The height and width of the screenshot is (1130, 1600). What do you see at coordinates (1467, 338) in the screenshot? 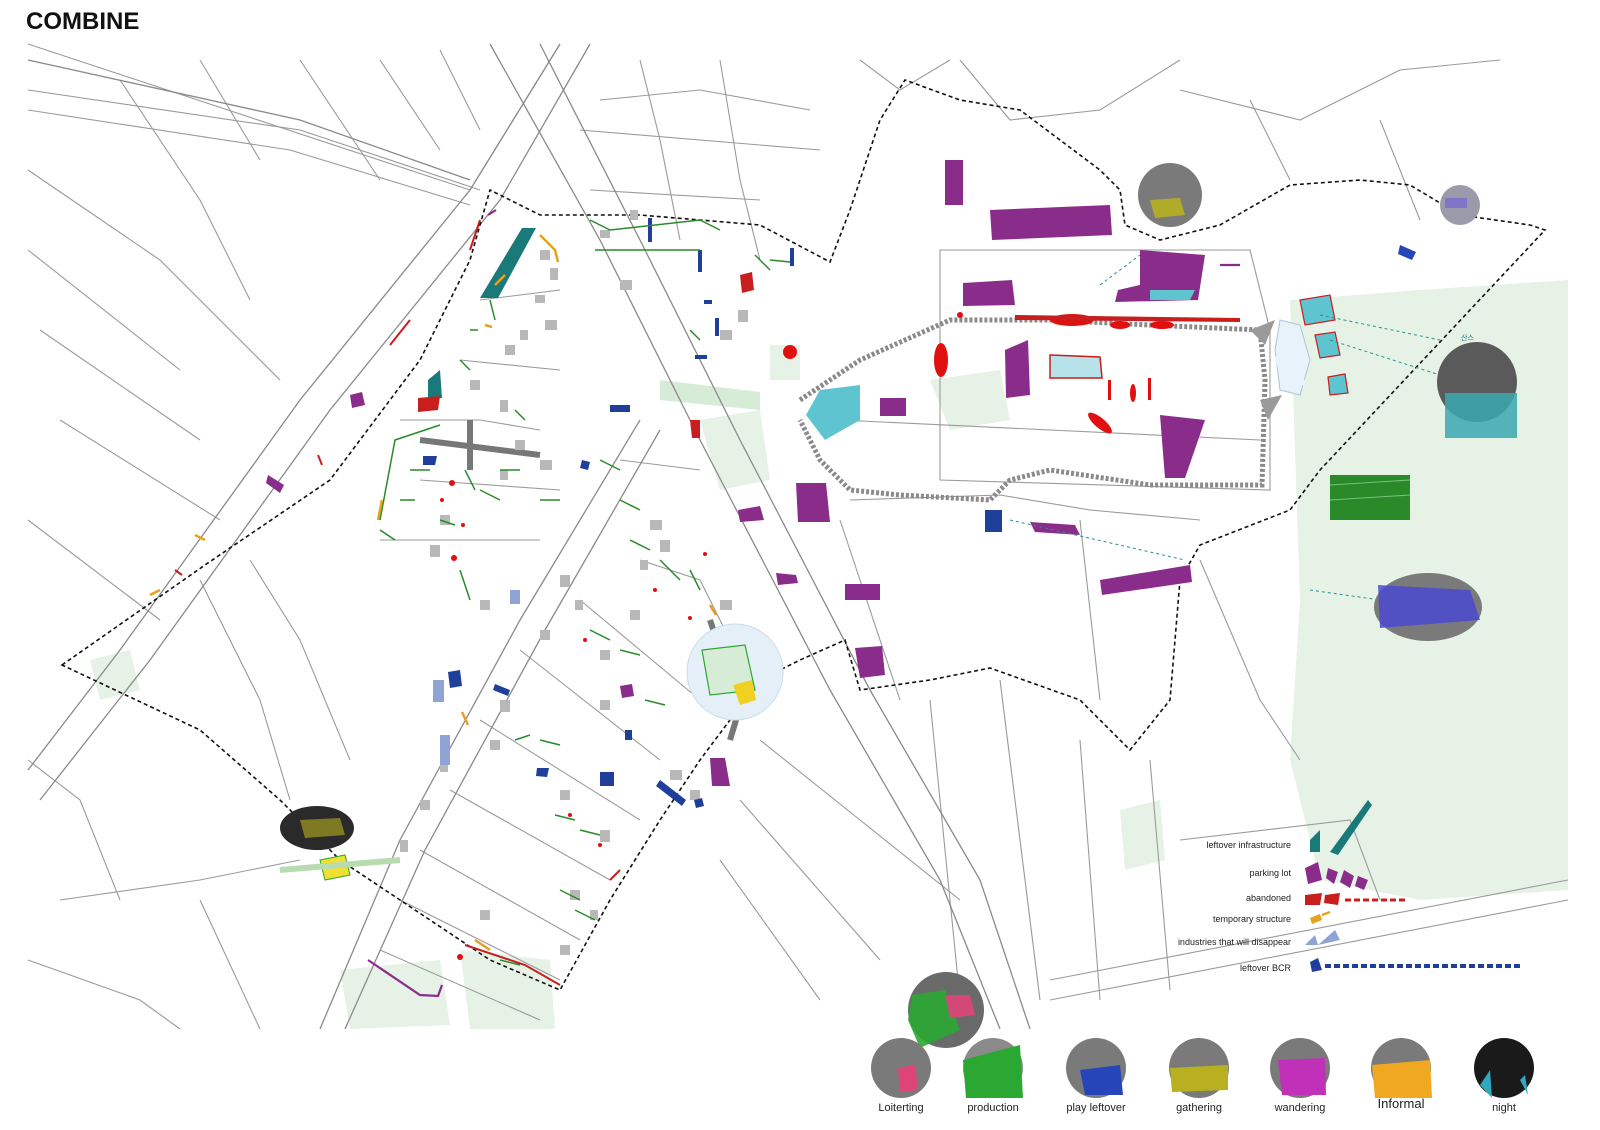
I see `map-annotation: 산스` at bounding box center [1467, 338].